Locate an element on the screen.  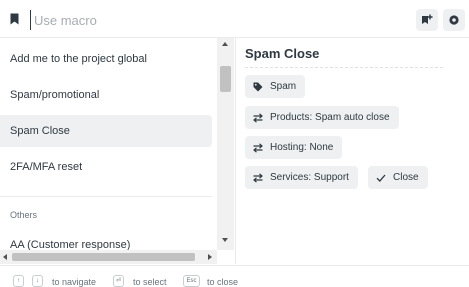
action-chip-tag-spam: Spam is located at coordinates (275, 86).